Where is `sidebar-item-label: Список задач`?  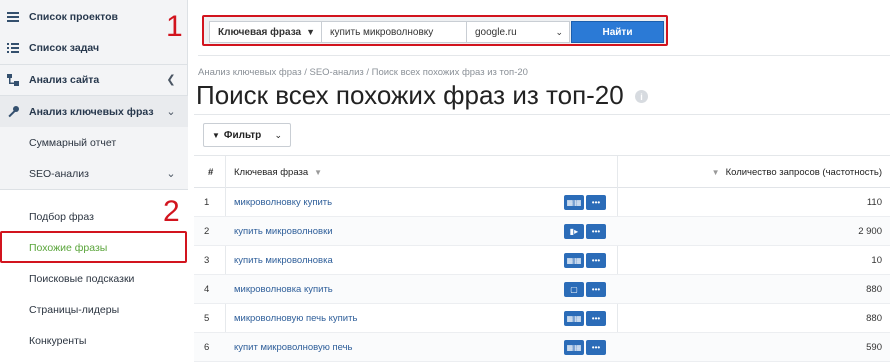 sidebar-item-label: Список задач is located at coordinates (64, 47).